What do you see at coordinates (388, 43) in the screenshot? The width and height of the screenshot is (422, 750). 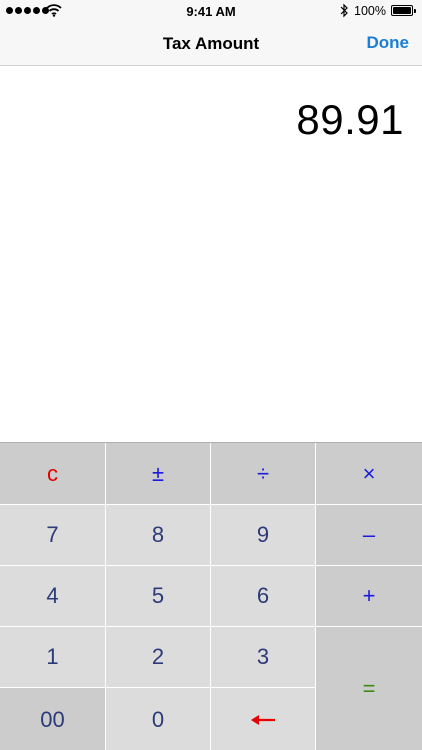 I see `done-button: Done` at bounding box center [388, 43].